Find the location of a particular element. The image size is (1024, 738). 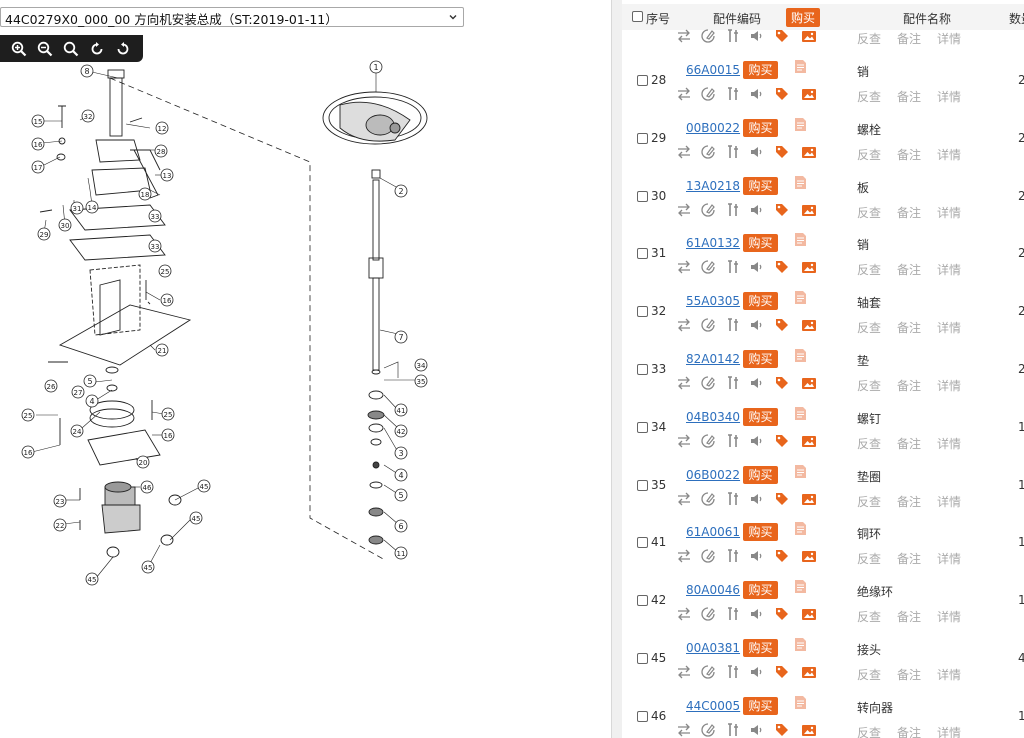

part-code-link: 44C0005 is located at coordinates (713, 706).